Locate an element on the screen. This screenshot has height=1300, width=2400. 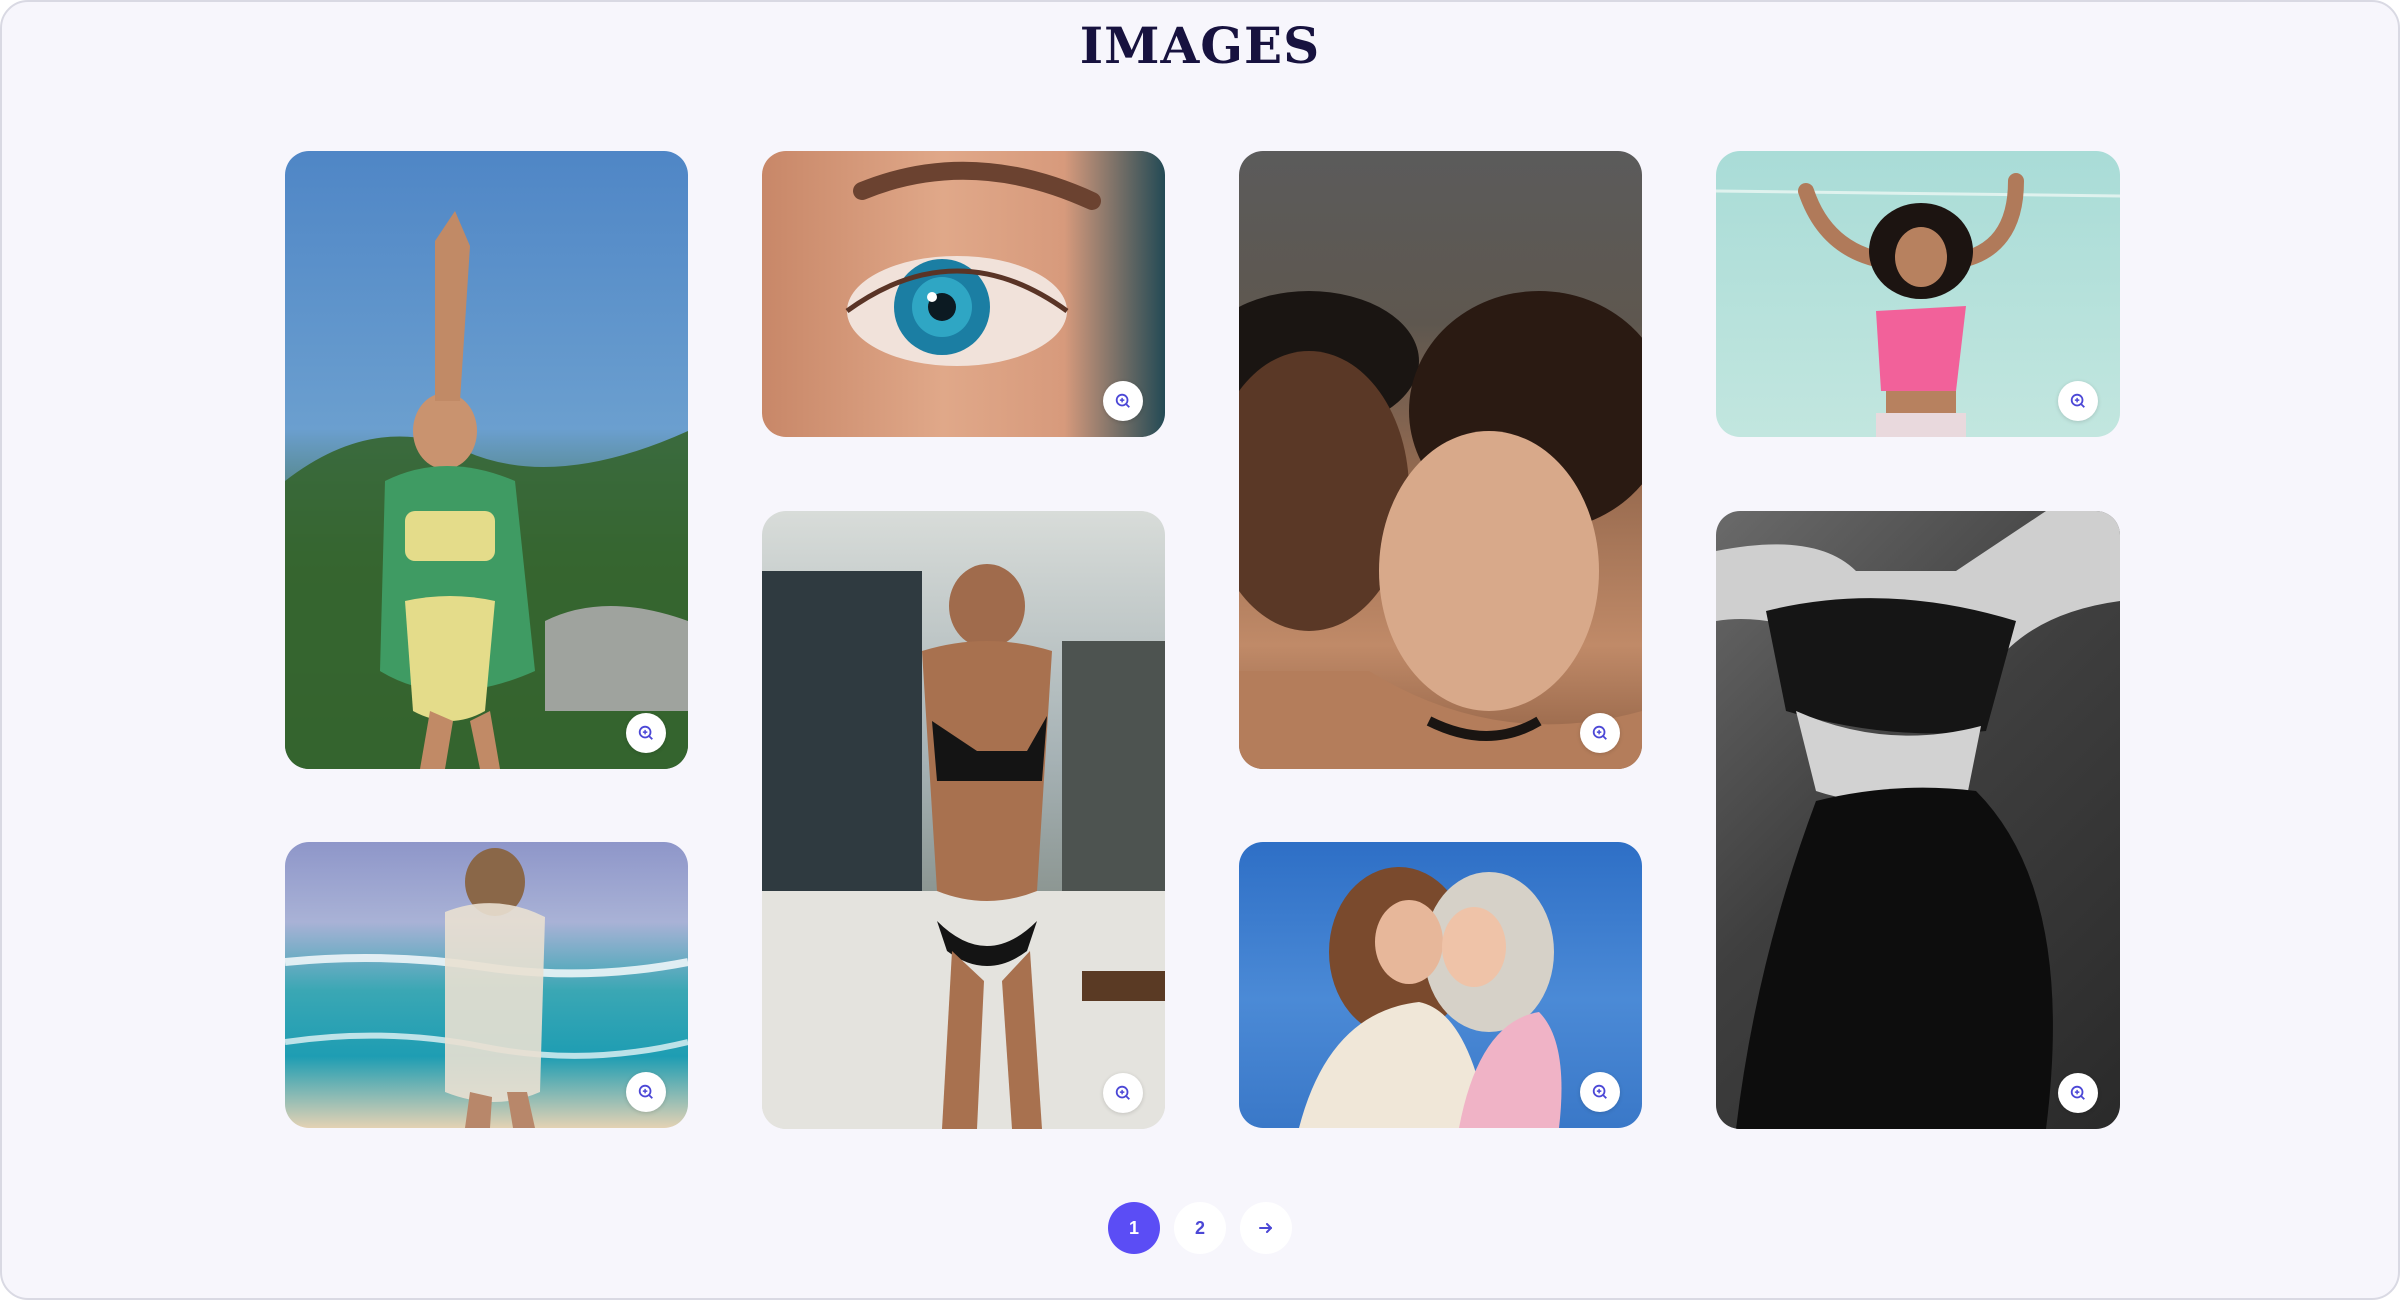
arrow-right-icon is located at coordinates (1265, 1228).